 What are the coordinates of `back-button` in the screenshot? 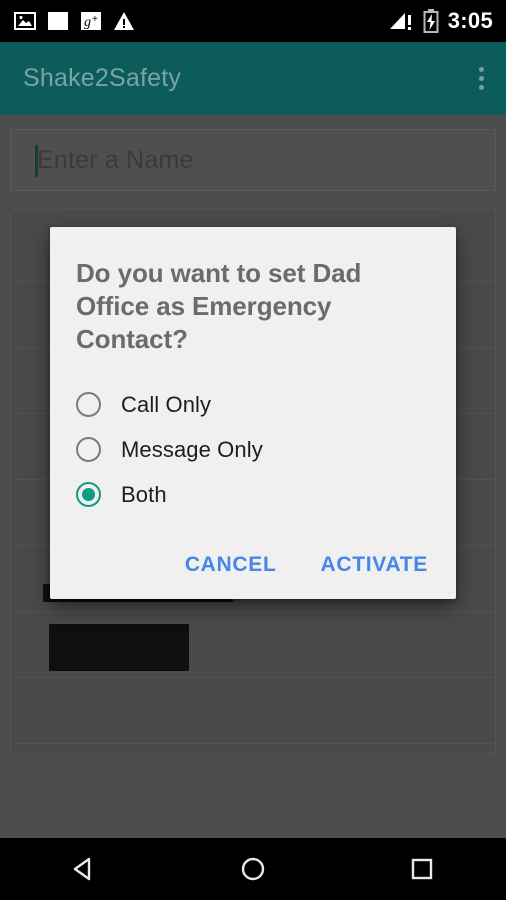 It's located at (84, 869).